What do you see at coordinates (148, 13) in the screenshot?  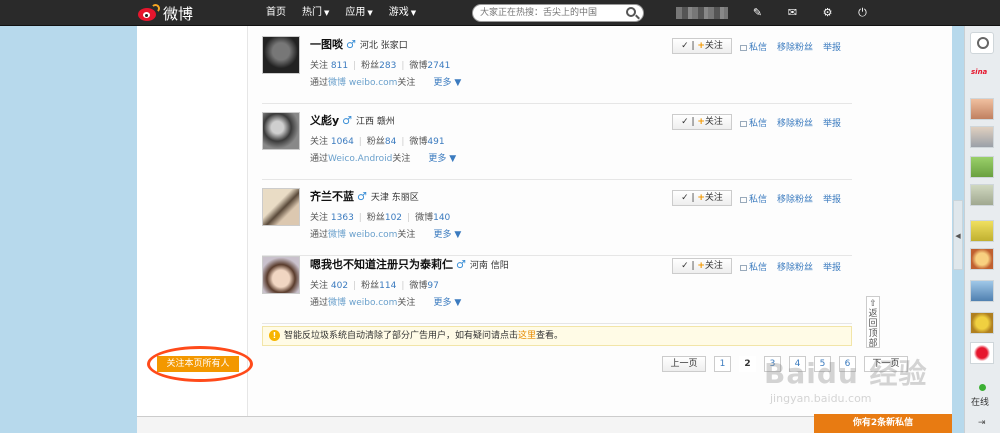 I see `weibo-eye-icon` at bounding box center [148, 13].